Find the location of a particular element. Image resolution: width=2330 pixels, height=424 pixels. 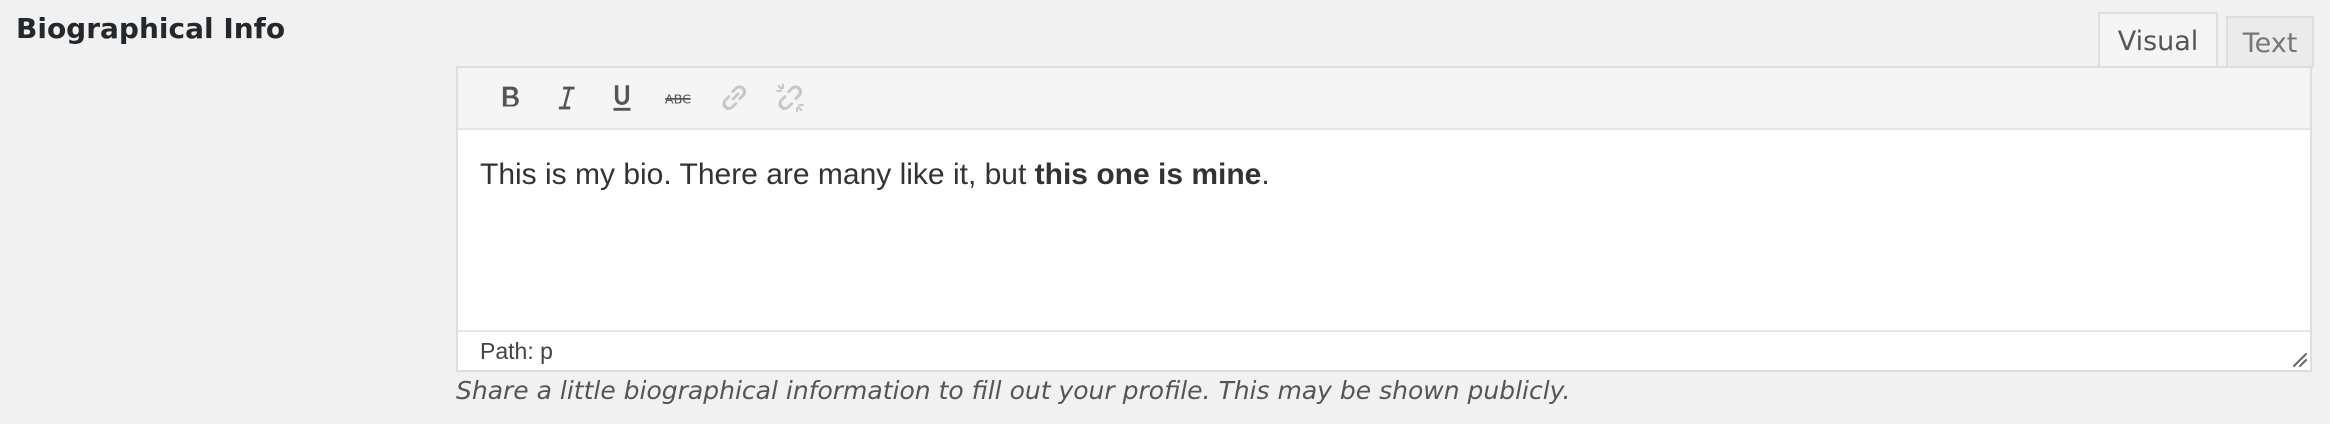

unlink-icon is located at coordinates (790, 98).